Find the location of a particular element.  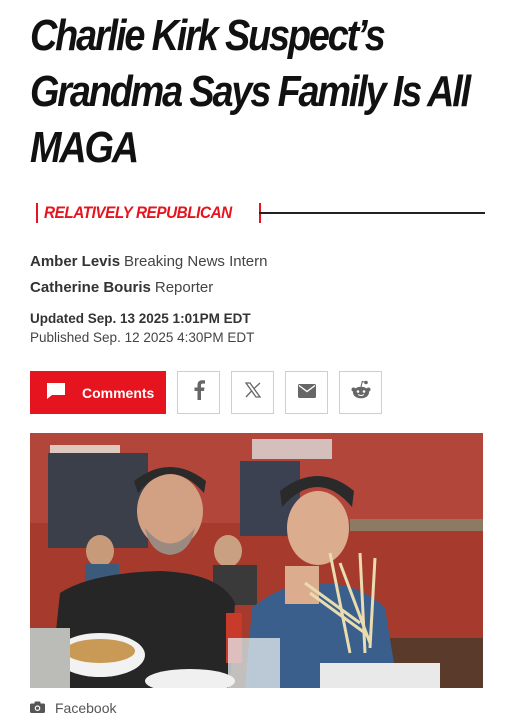

author-role: Breaking News Intern is located at coordinates (196, 261).